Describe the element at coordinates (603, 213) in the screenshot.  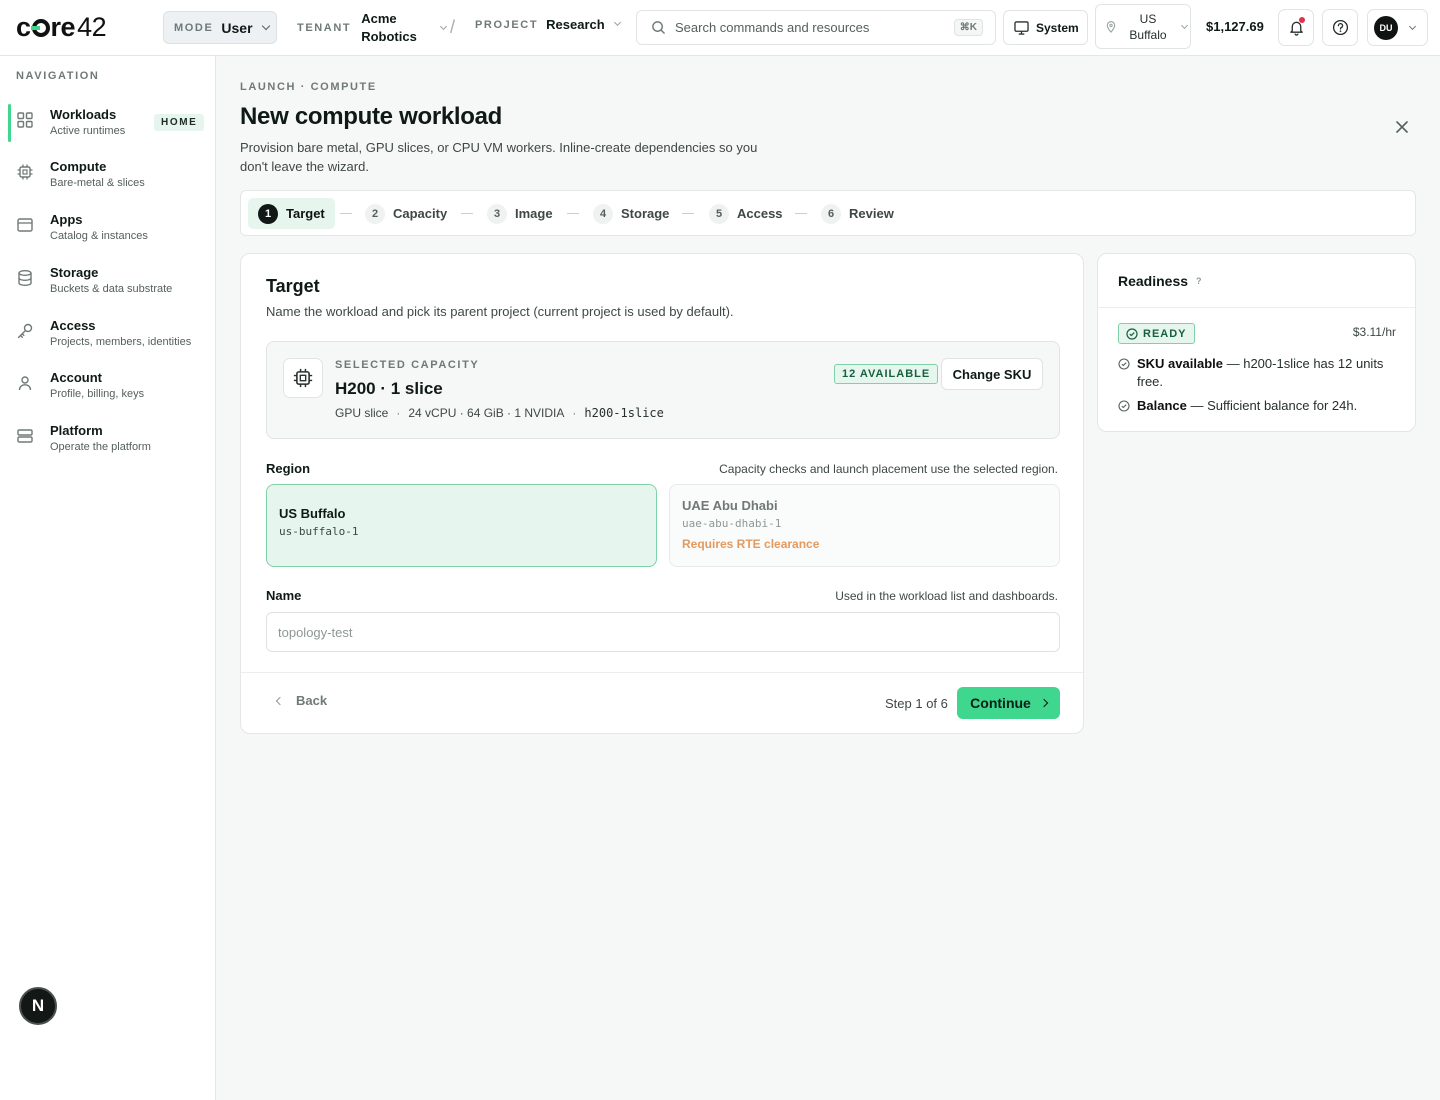
I see `step-number: 4` at that location.